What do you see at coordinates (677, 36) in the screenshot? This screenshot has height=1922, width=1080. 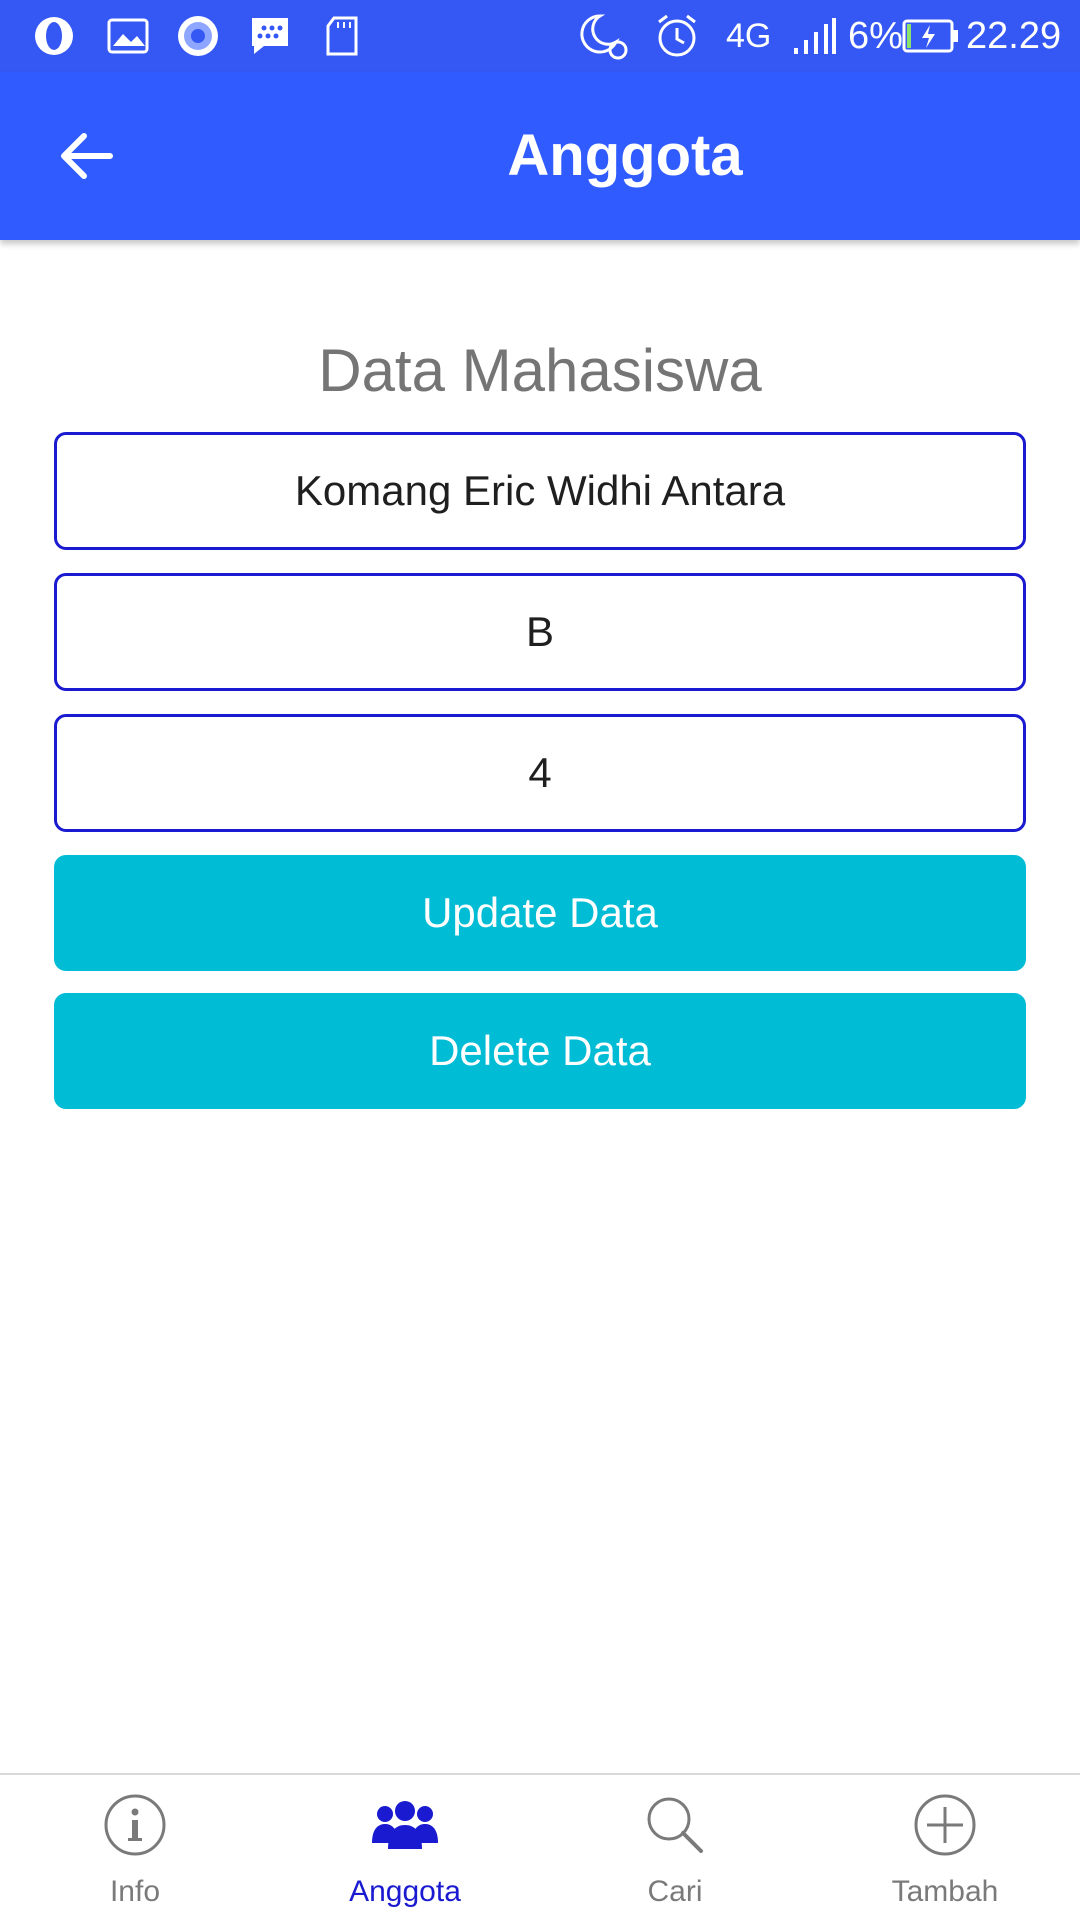 I see `alarm-icon` at bounding box center [677, 36].